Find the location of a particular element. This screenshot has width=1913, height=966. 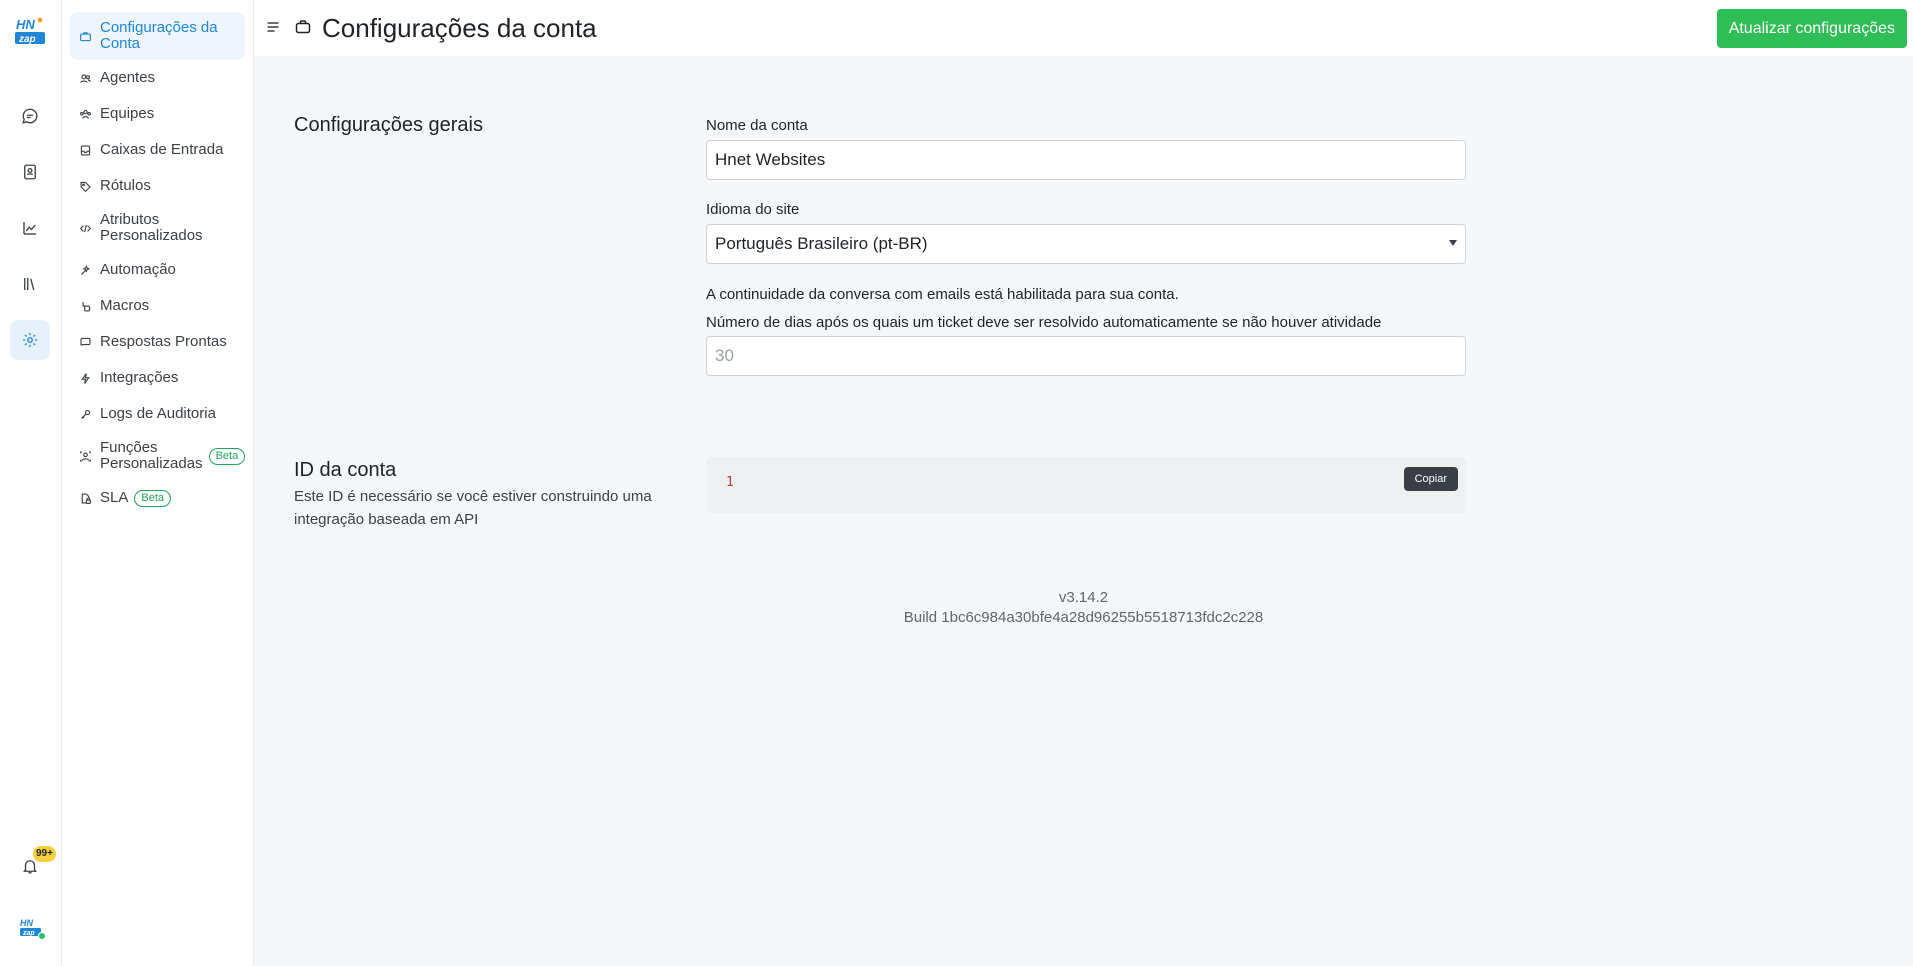

people-icon is located at coordinates (85, 78).